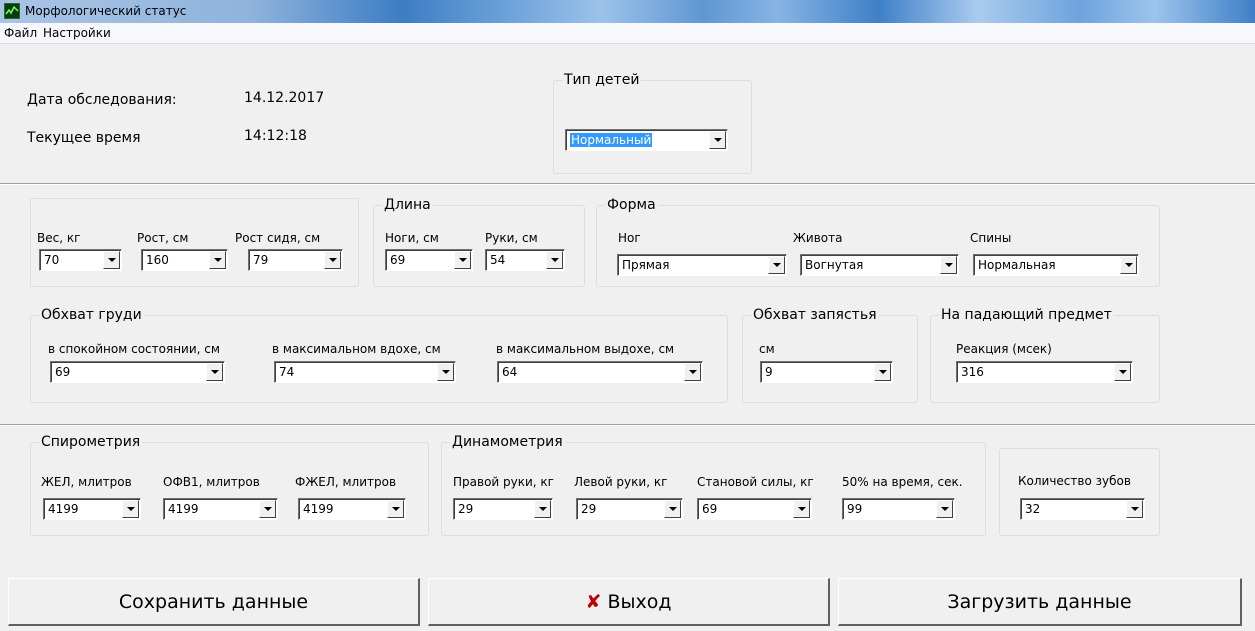 This screenshot has width=1255, height=631. I want to click on chest-rest-label: в спокойном состоянии, см, so click(134, 349).